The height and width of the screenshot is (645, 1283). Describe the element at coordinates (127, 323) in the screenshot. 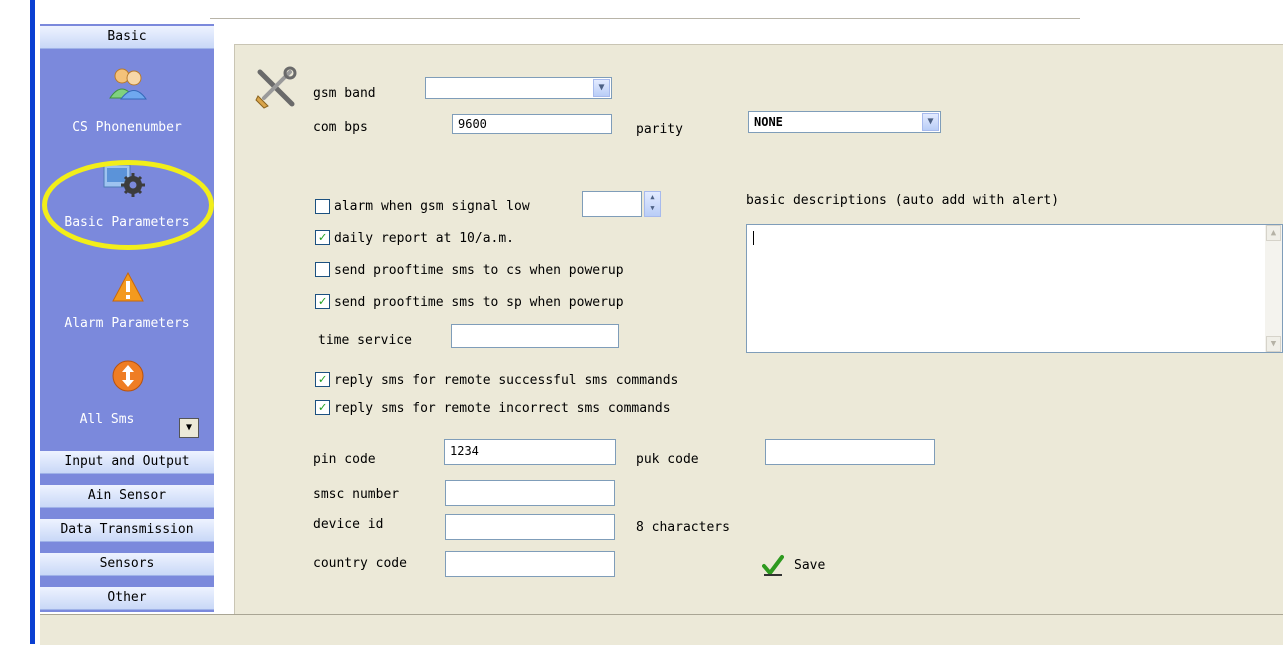

I see `sidebar-item-label: Alarm Parameters` at that location.